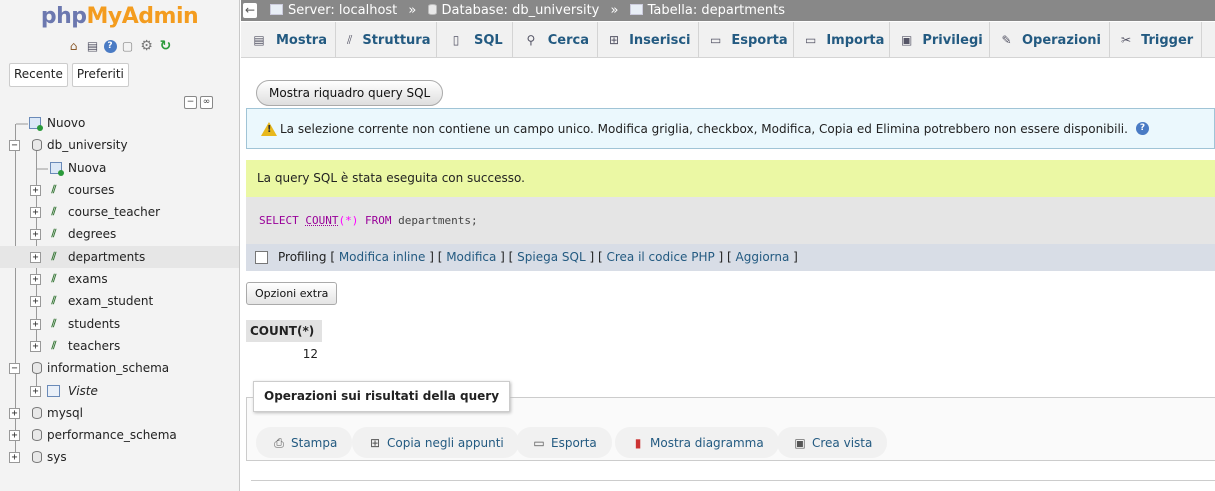 This screenshot has height=491, width=1215. Describe the element at coordinates (342, 10) in the screenshot. I see `breadcrumb-server: Server: localhost` at that location.